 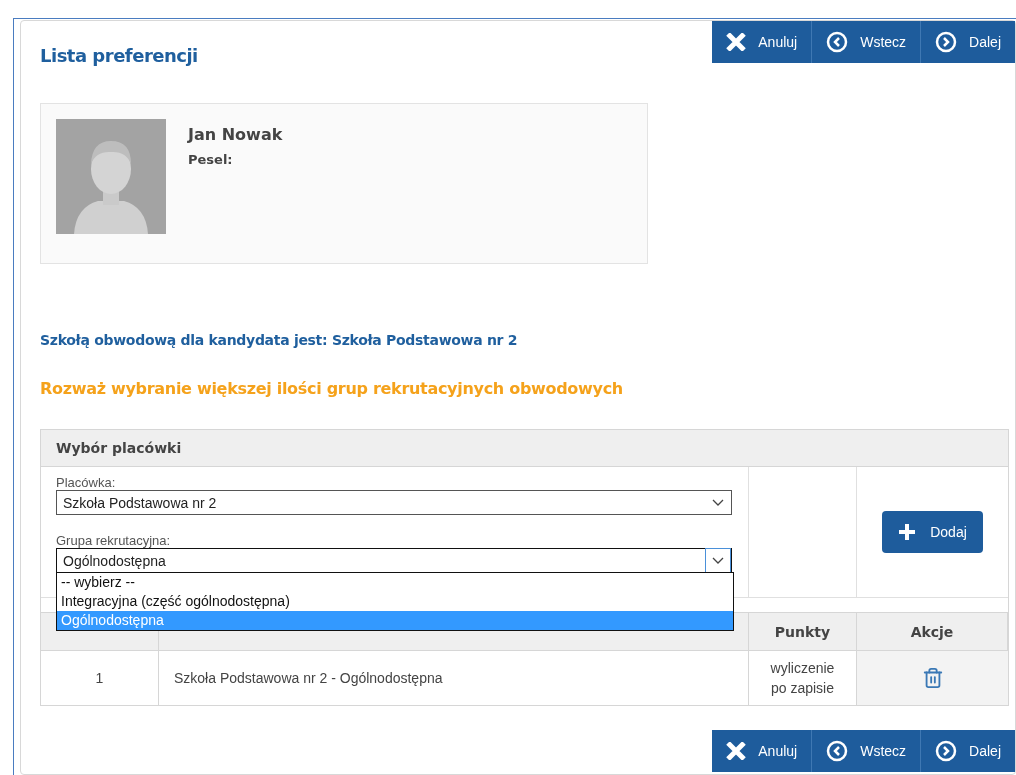 What do you see at coordinates (235, 134) in the screenshot?
I see `candidate-name: Jan Nowak` at bounding box center [235, 134].